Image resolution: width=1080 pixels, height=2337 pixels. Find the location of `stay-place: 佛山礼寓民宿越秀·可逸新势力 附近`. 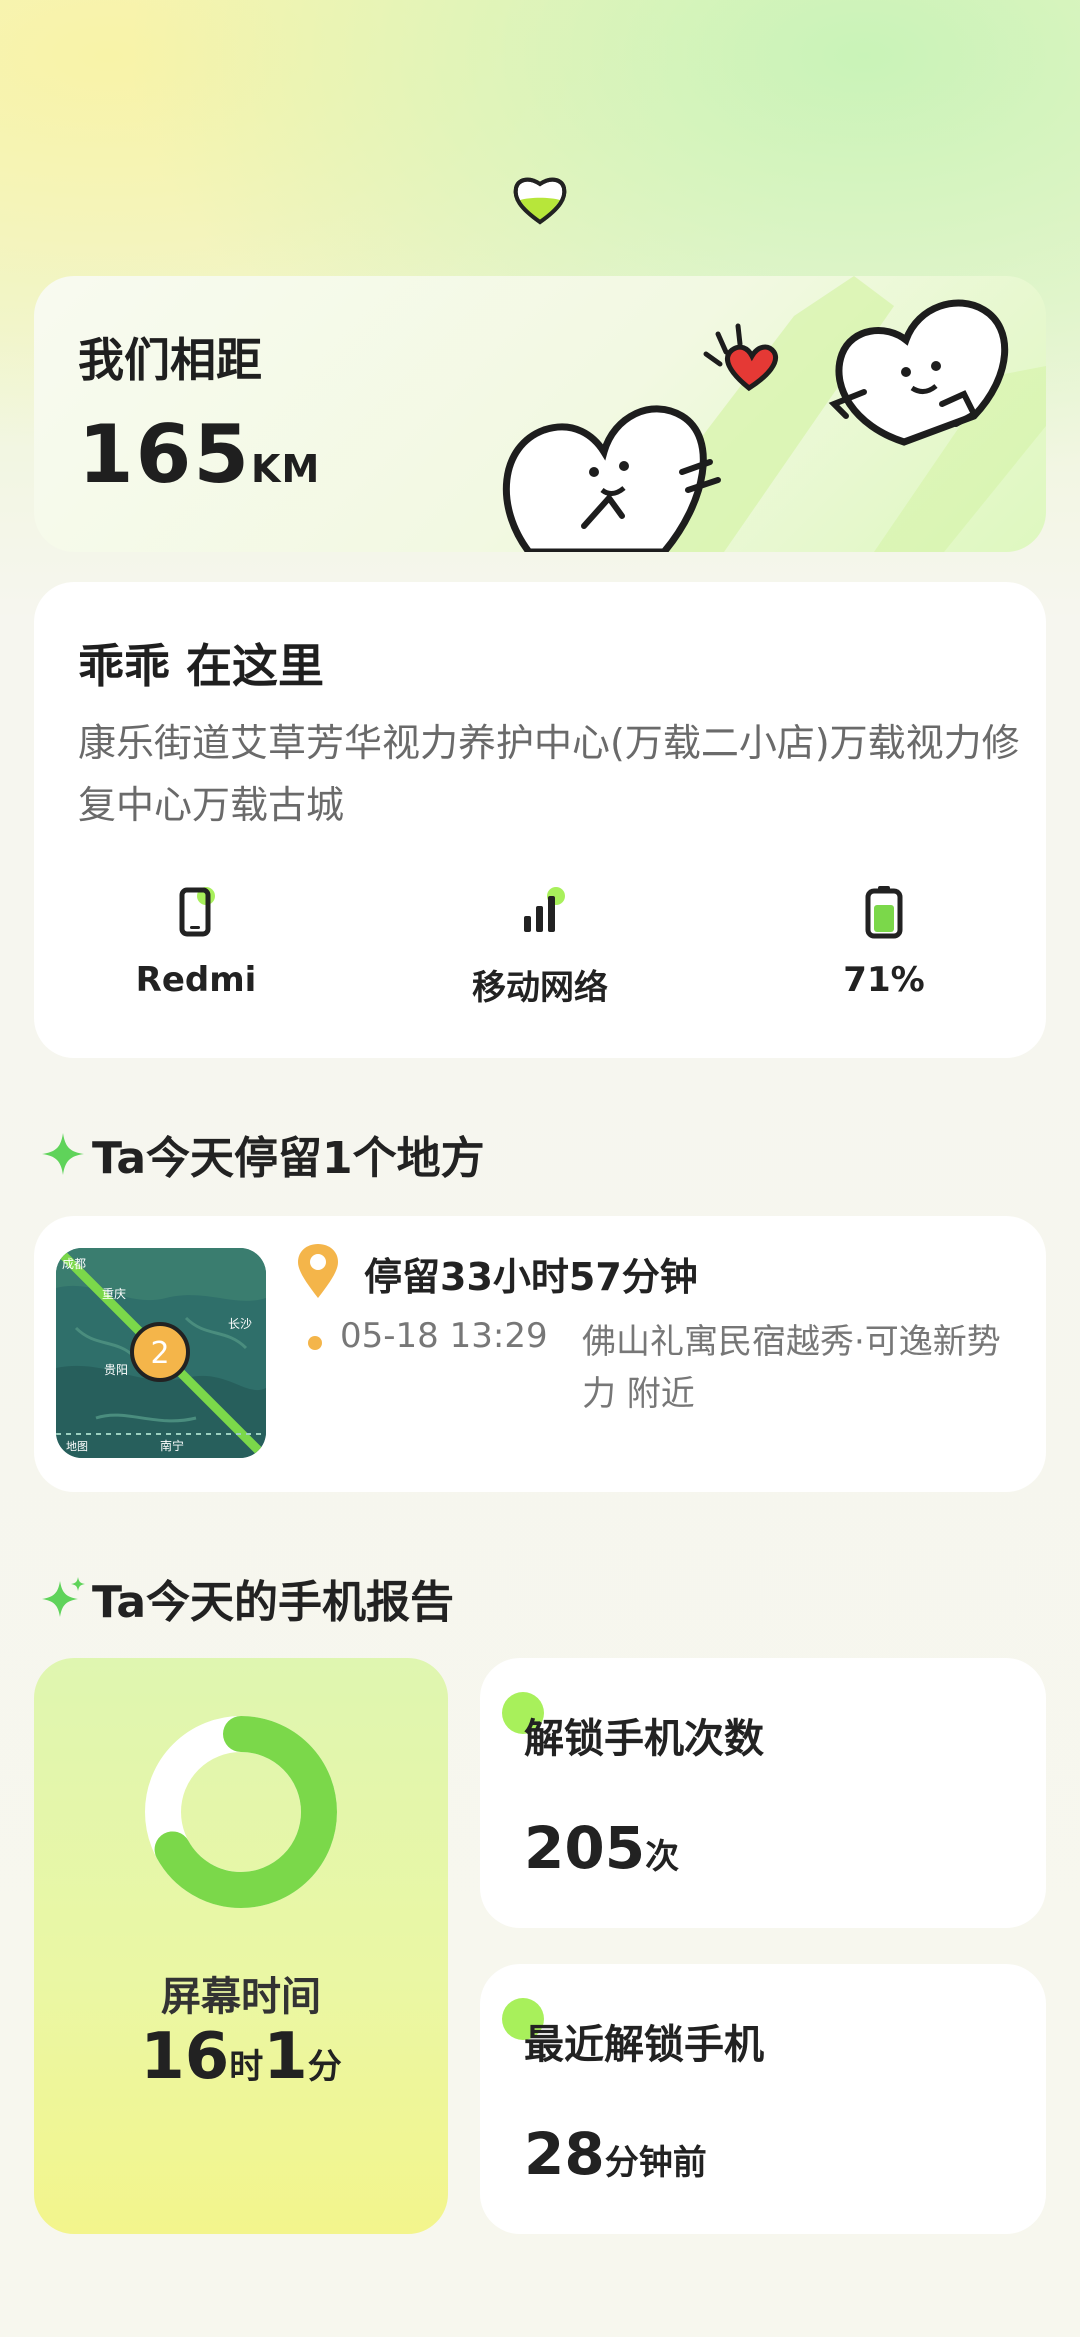

stay-place: 佛山礼寓民宿越秀·可逸新势力 附近 is located at coordinates (791, 1368).